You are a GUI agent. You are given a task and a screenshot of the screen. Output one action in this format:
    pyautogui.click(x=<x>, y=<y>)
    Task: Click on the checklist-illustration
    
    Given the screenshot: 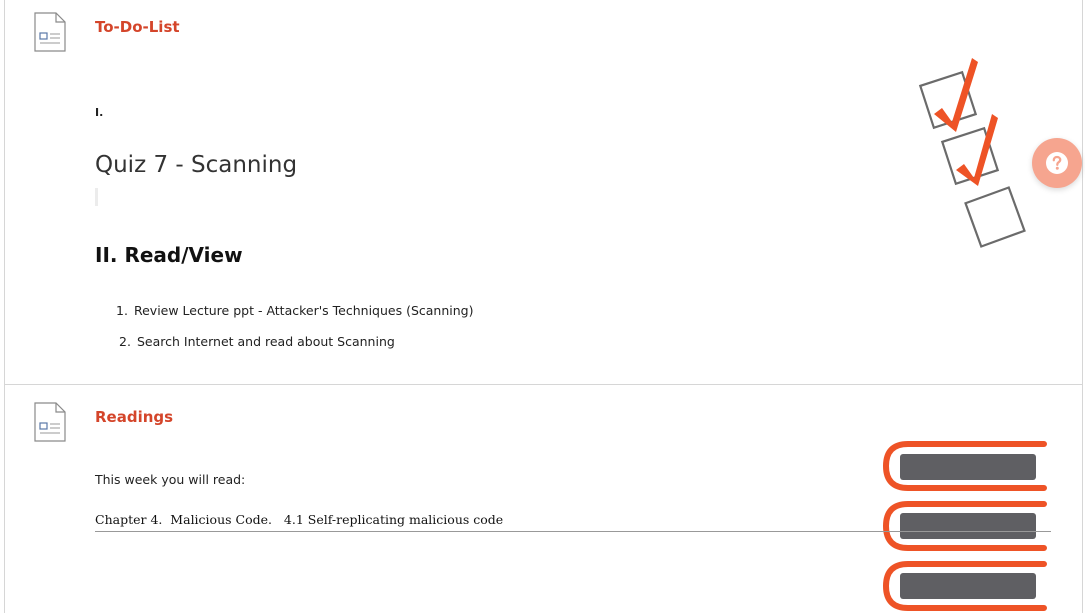 What is the action you would take?
    pyautogui.click(x=972, y=153)
    